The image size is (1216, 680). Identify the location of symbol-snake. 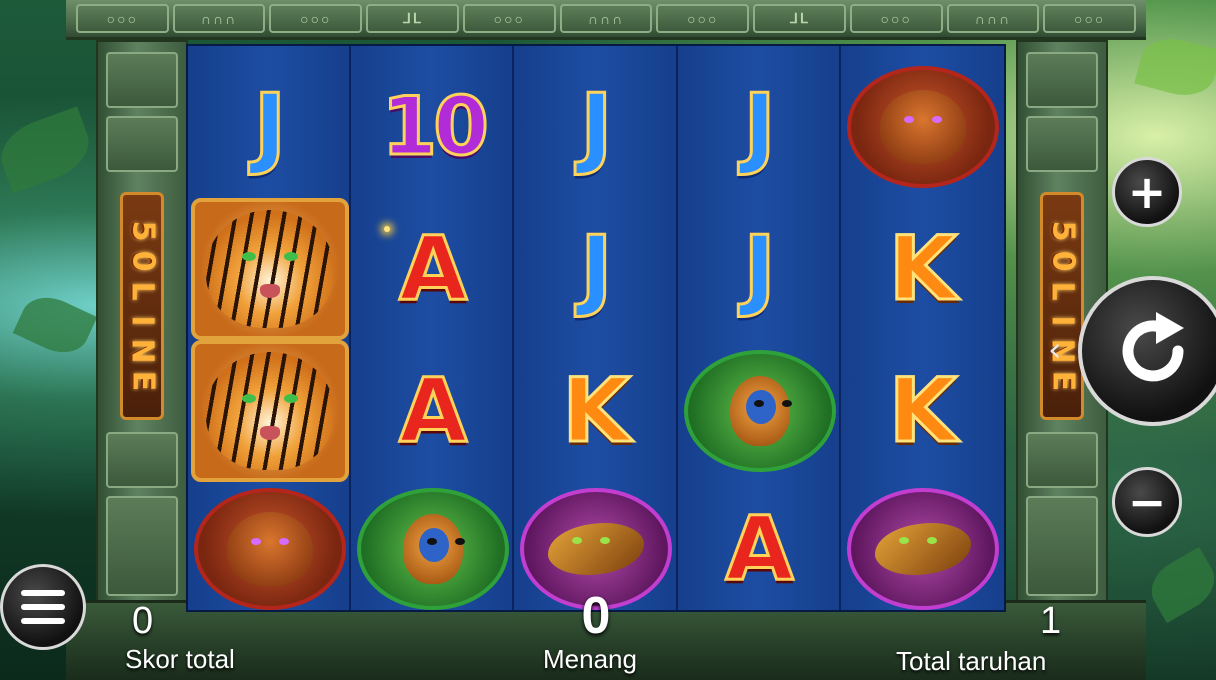
(922, 549).